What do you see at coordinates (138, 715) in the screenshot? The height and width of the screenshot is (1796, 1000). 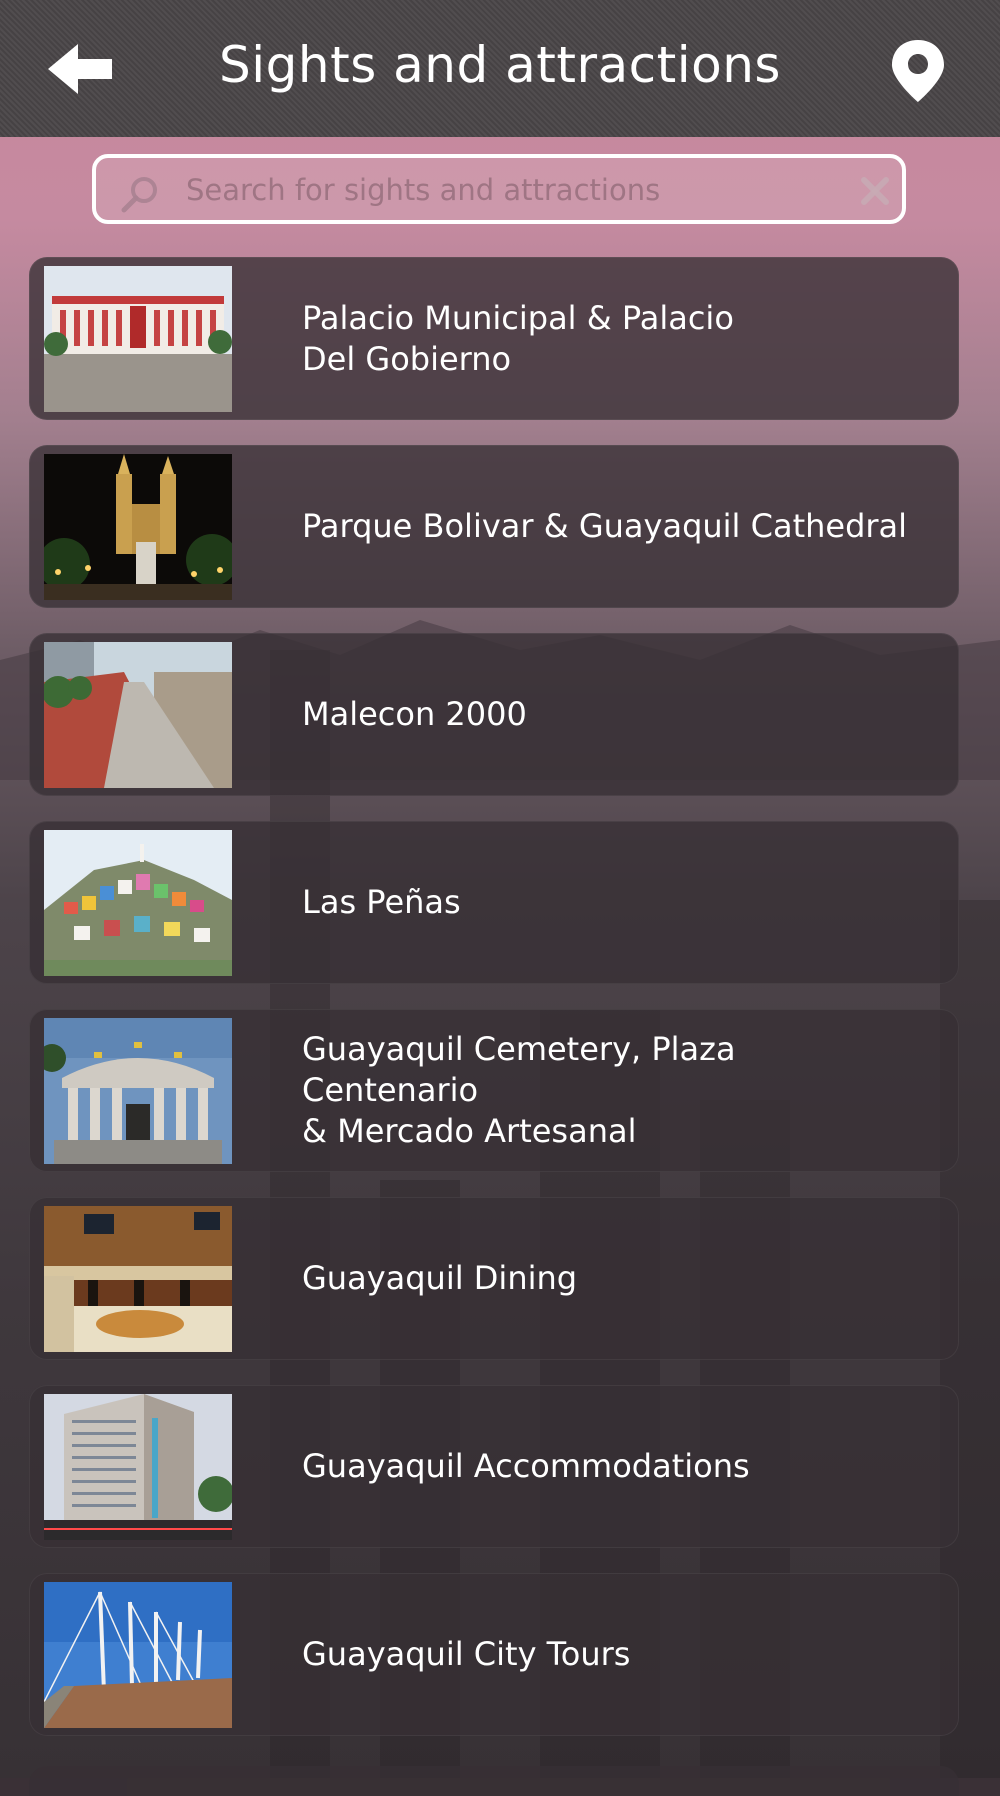 I see `boardwalk-photo` at bounding box center [138, 715].